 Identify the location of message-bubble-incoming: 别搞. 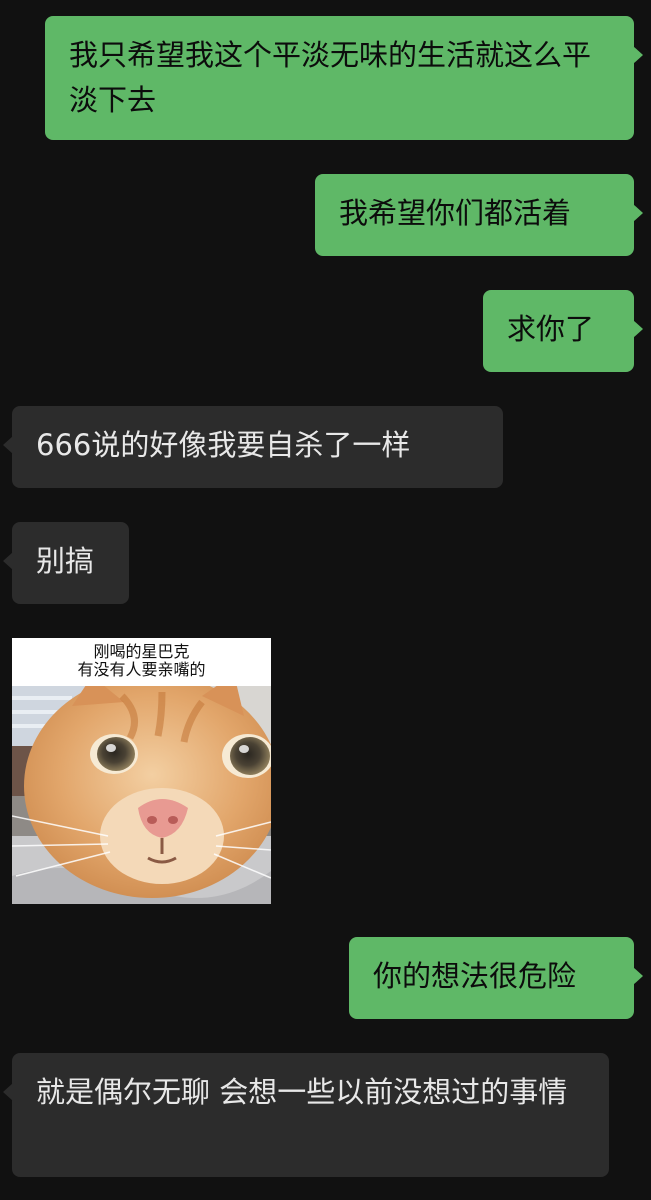
(66, 563).